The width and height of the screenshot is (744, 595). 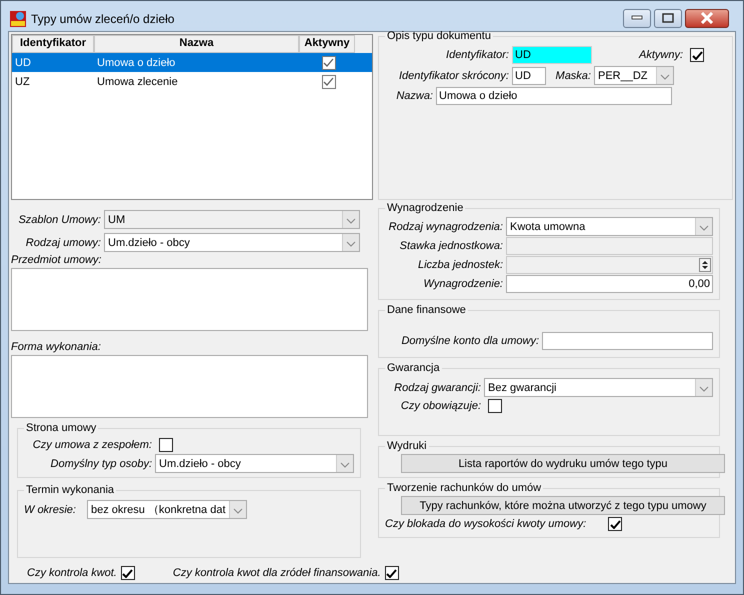 I want to click on column-header: Identyfikator, so click(x=53, y=44).